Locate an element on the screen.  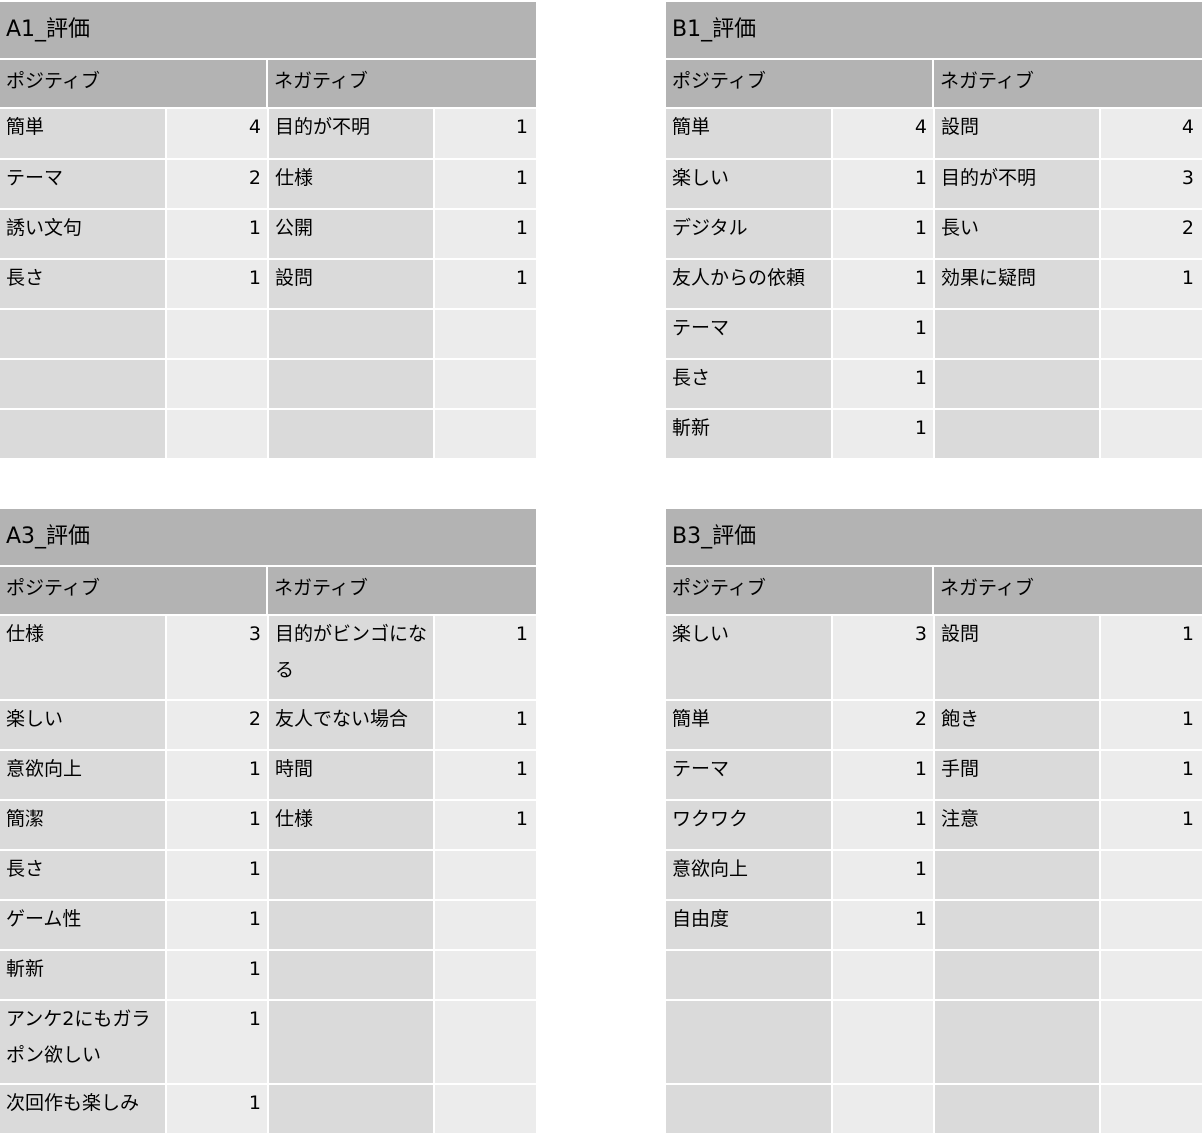
positive-label-cell: 仕様 is located at coordinates (83, 658).